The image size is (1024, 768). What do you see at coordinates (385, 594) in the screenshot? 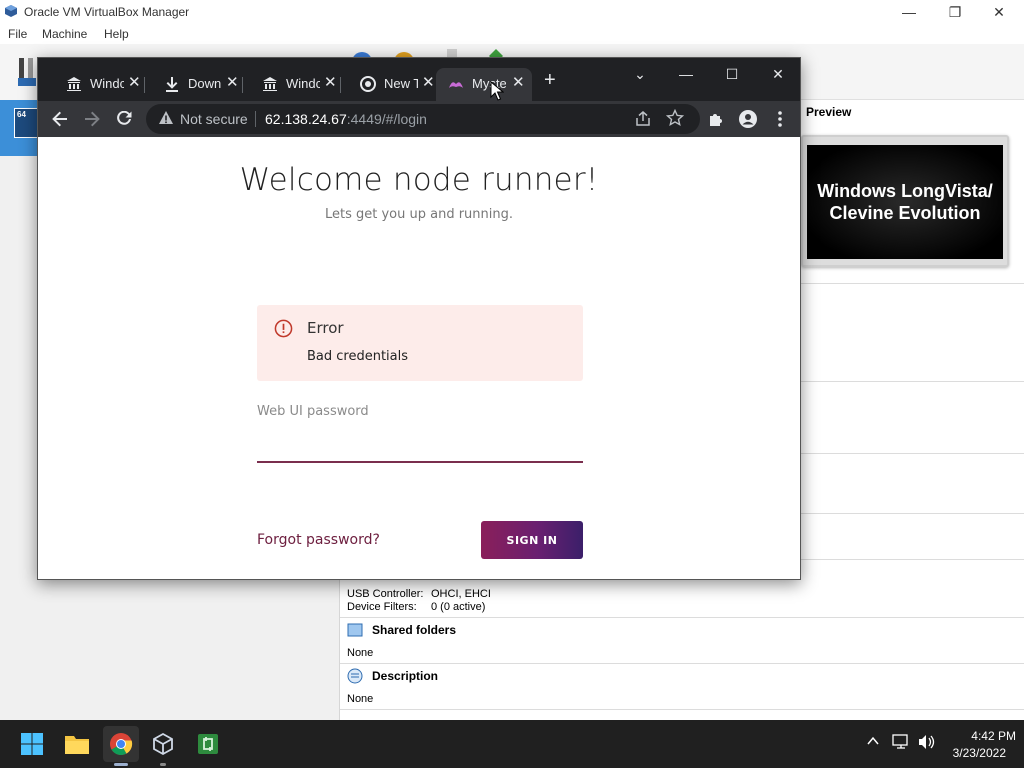
I see `usb-controller-label: USB Controller:` at bounding box center [385, 594].